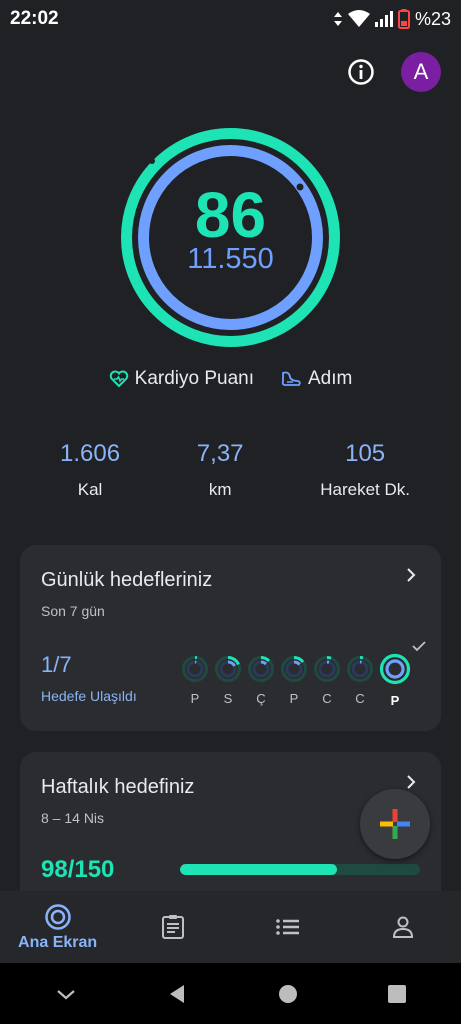 This screenshot has height=1024, width=461. What do you see at coordinates (73, 818) in the screenshot?
I see `card-subtitle: 8 – 14 Nis` at bounding box center [73, 818].